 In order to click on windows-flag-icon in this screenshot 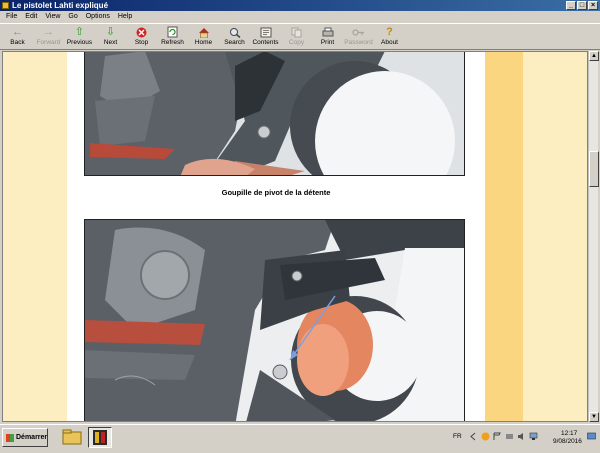, I will do `click(10, 438)`.